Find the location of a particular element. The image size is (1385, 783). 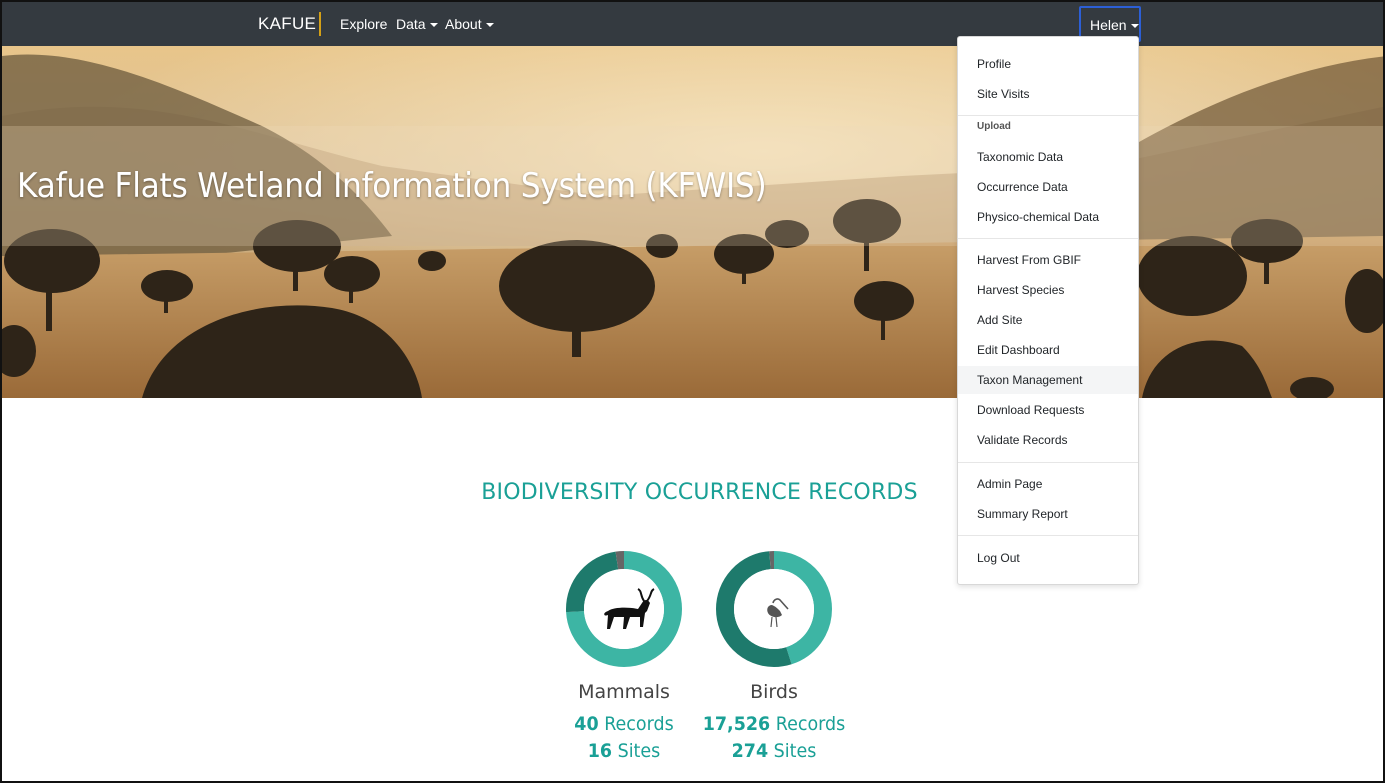

stat-card-birds: Birds 17,526 Records 274 Sites is located at coordinates (774, 655).